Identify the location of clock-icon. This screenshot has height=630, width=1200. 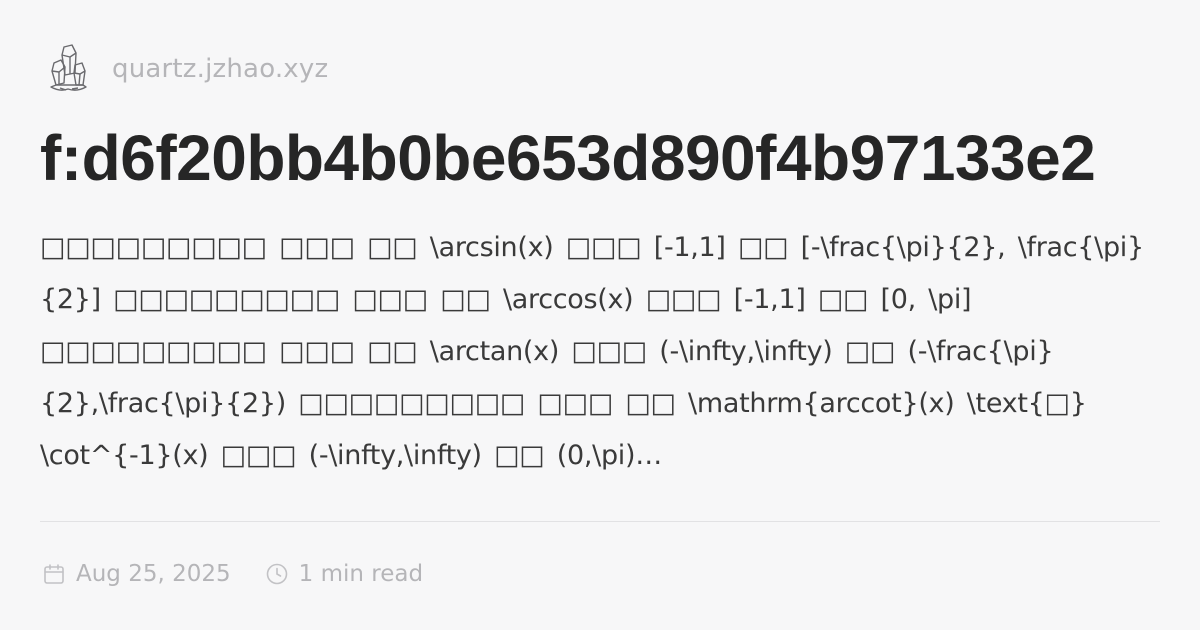
(276, 574).